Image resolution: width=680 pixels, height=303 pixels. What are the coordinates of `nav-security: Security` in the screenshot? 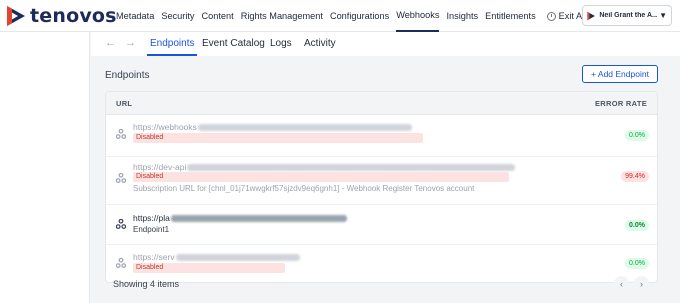 It's located at (177, 16).